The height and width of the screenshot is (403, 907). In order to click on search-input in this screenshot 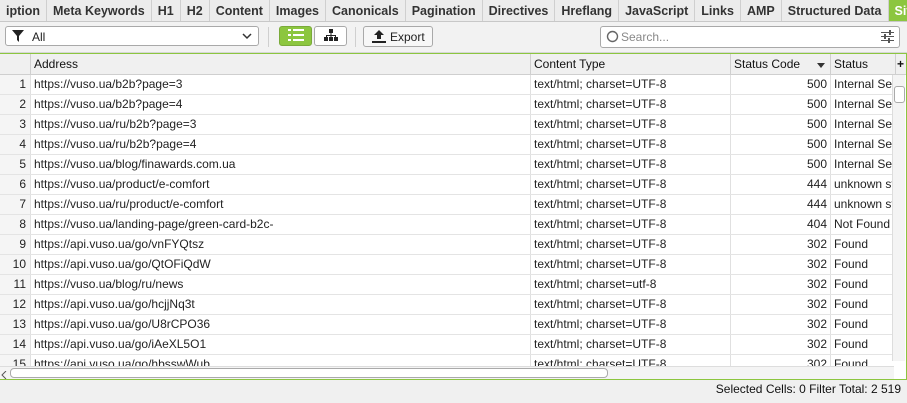, I will do `click(746, 37)`.